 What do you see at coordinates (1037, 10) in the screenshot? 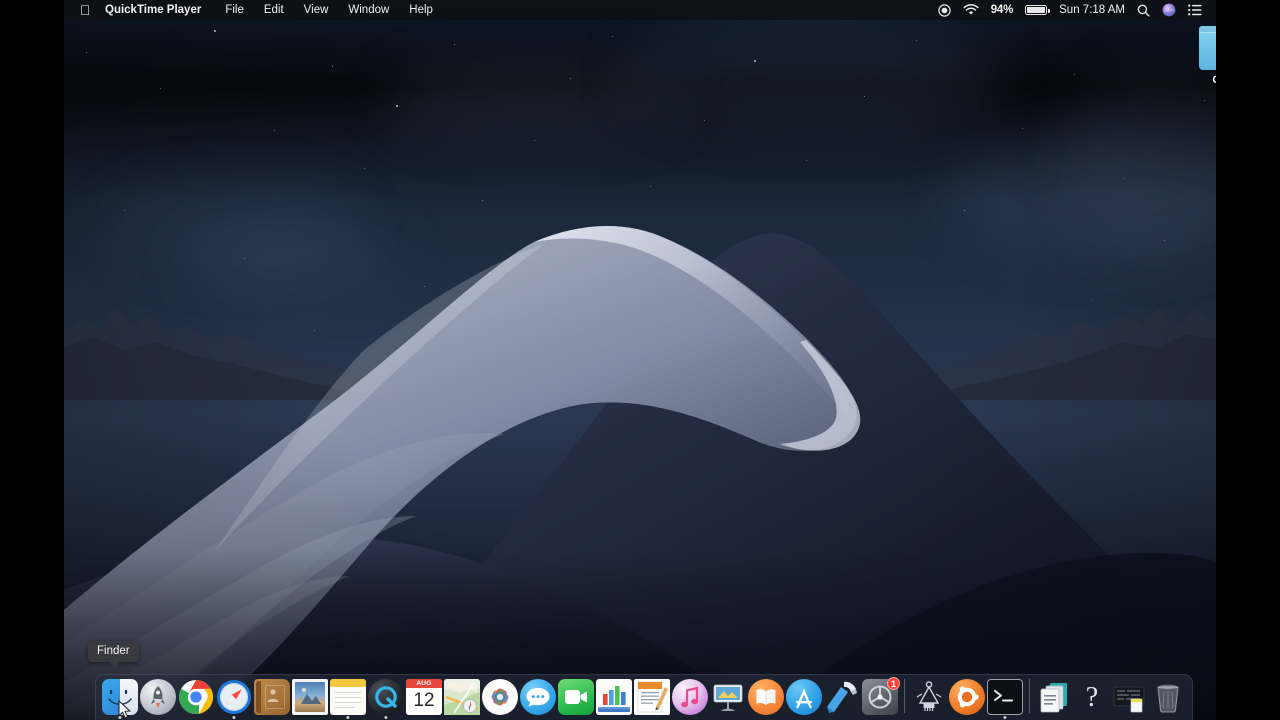
I see `battery-icon` at bounding box center [1037, 10].